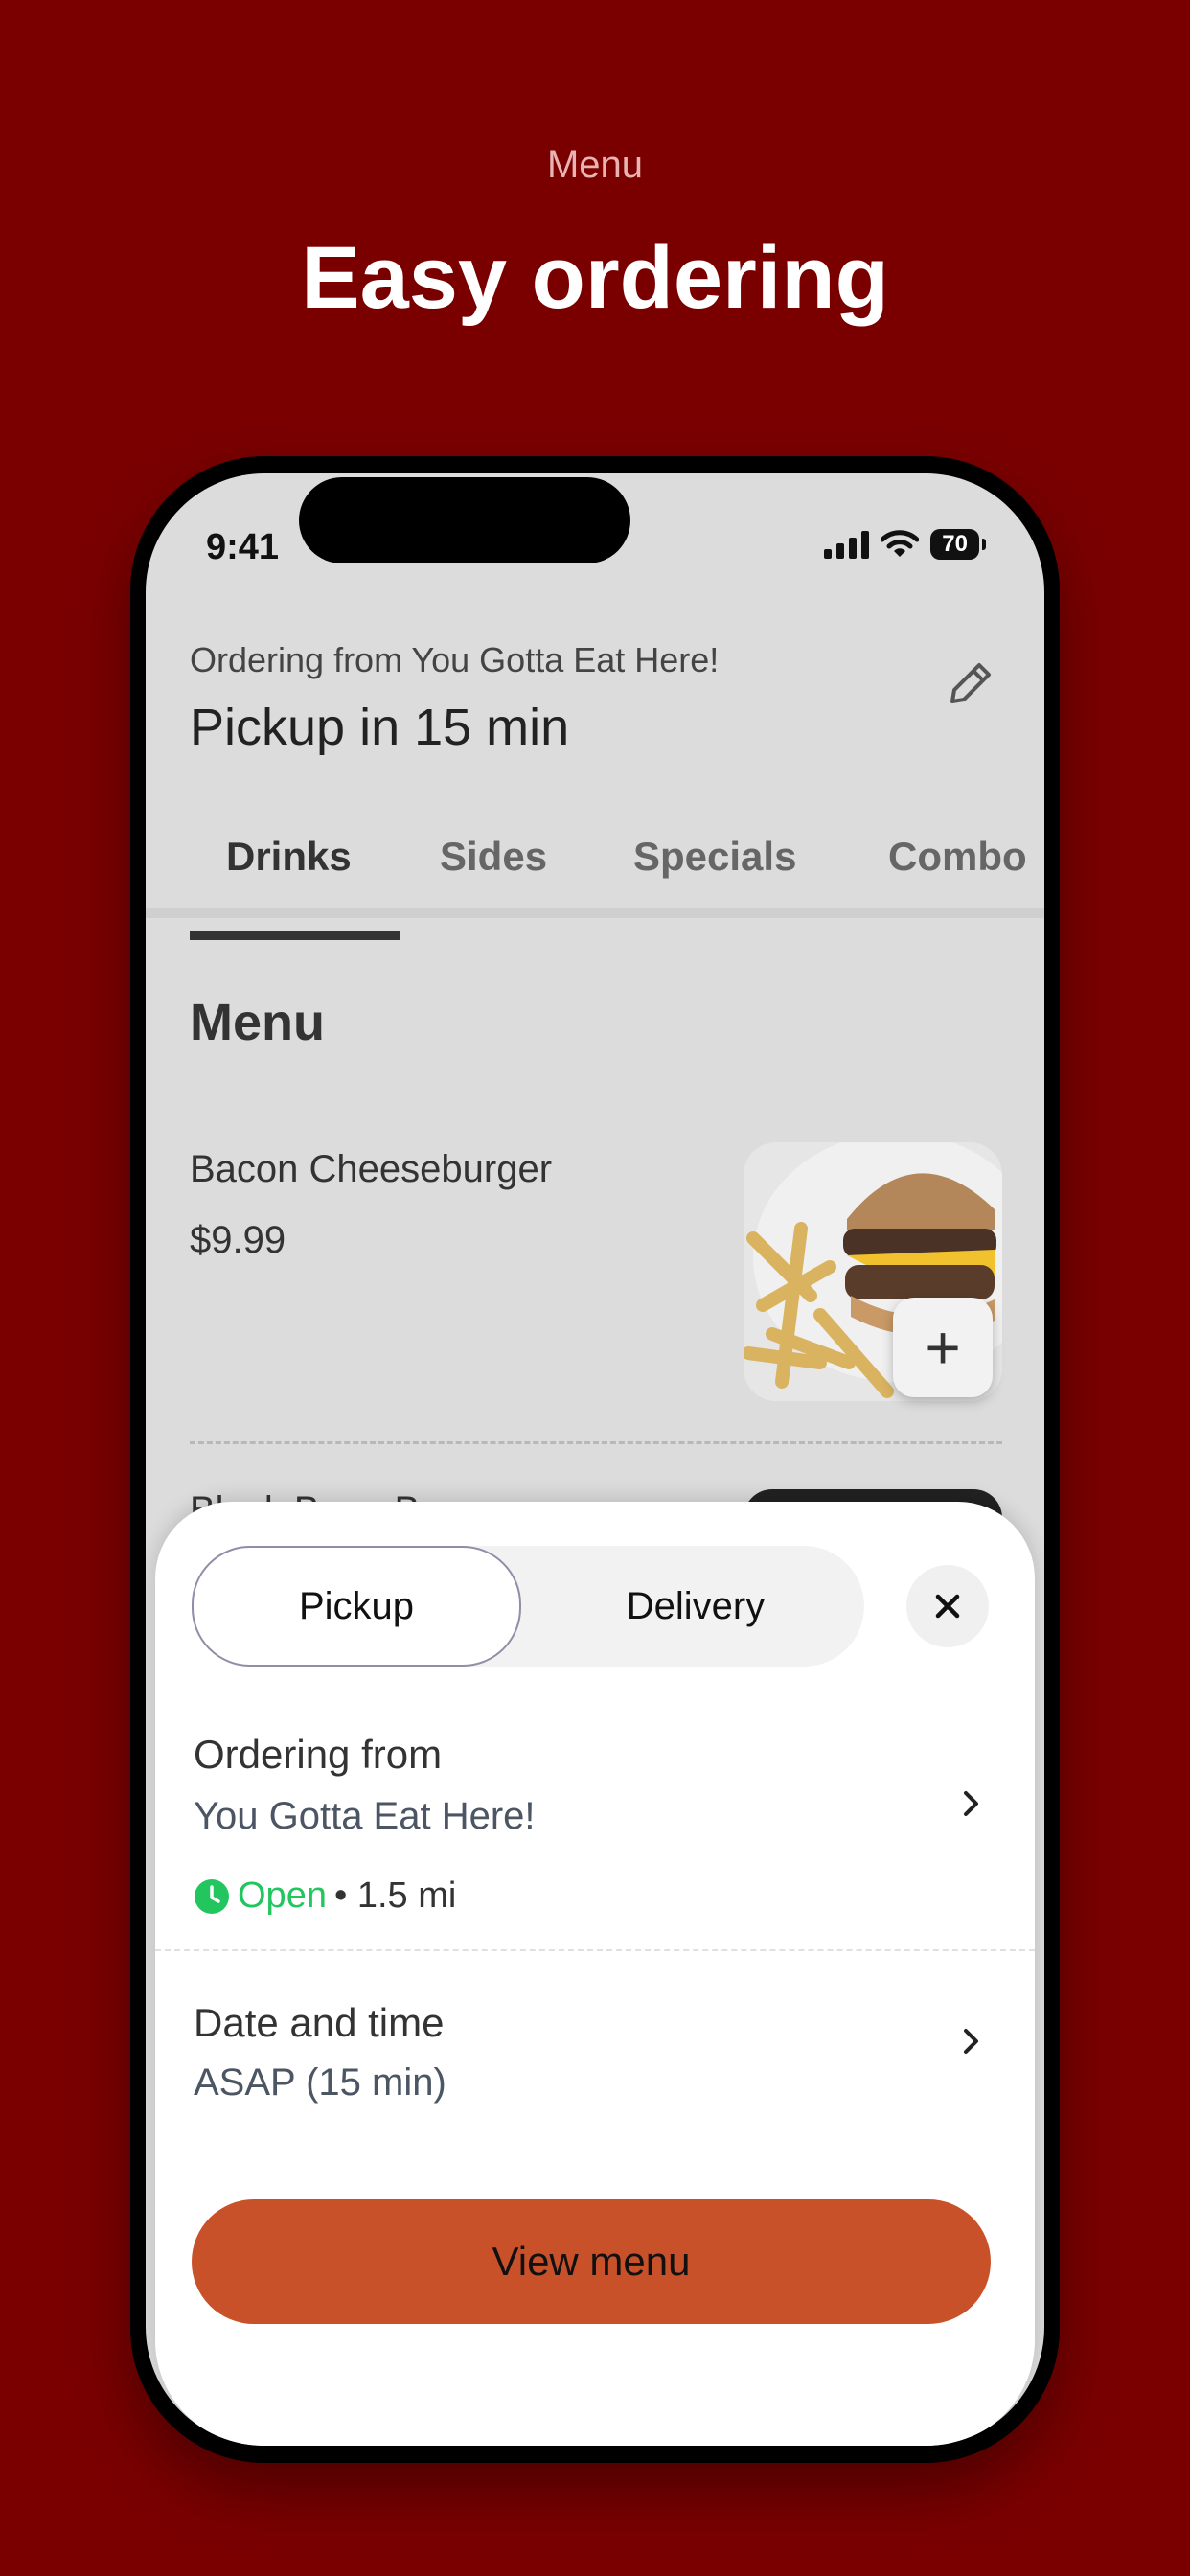 Image resolution: width=1190 pixels, height=2576 pixels. What do you see at coordinates (901, 543) in the screenshot?
I see `wifi-icon` at bounding box center [901, 543].